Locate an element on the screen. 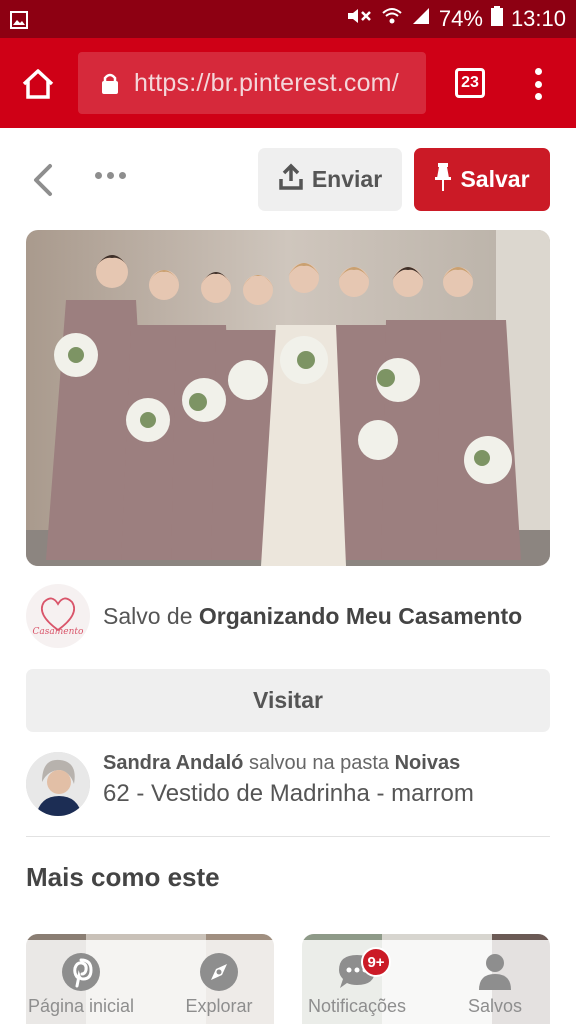 Image resolution: width=576 pixels, height=1024 pixels. save-label: Salvar is located at coordinates (495, 179).